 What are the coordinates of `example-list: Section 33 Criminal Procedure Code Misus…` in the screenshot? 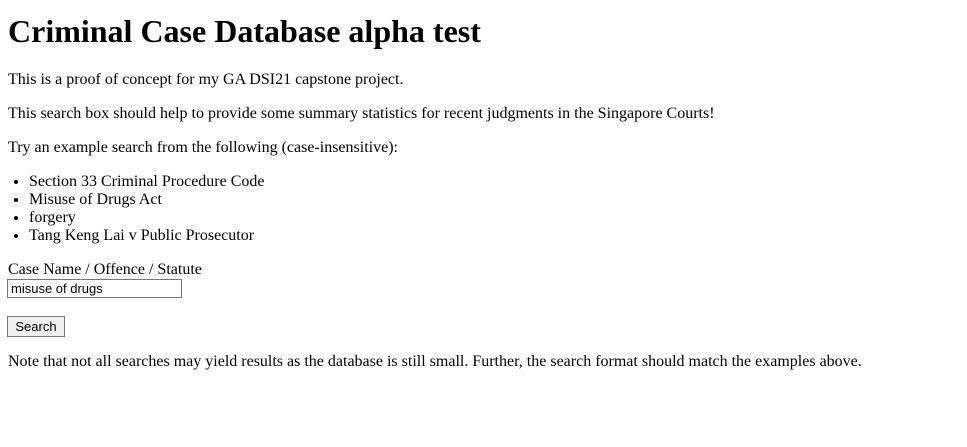 It's located at (136, 209).